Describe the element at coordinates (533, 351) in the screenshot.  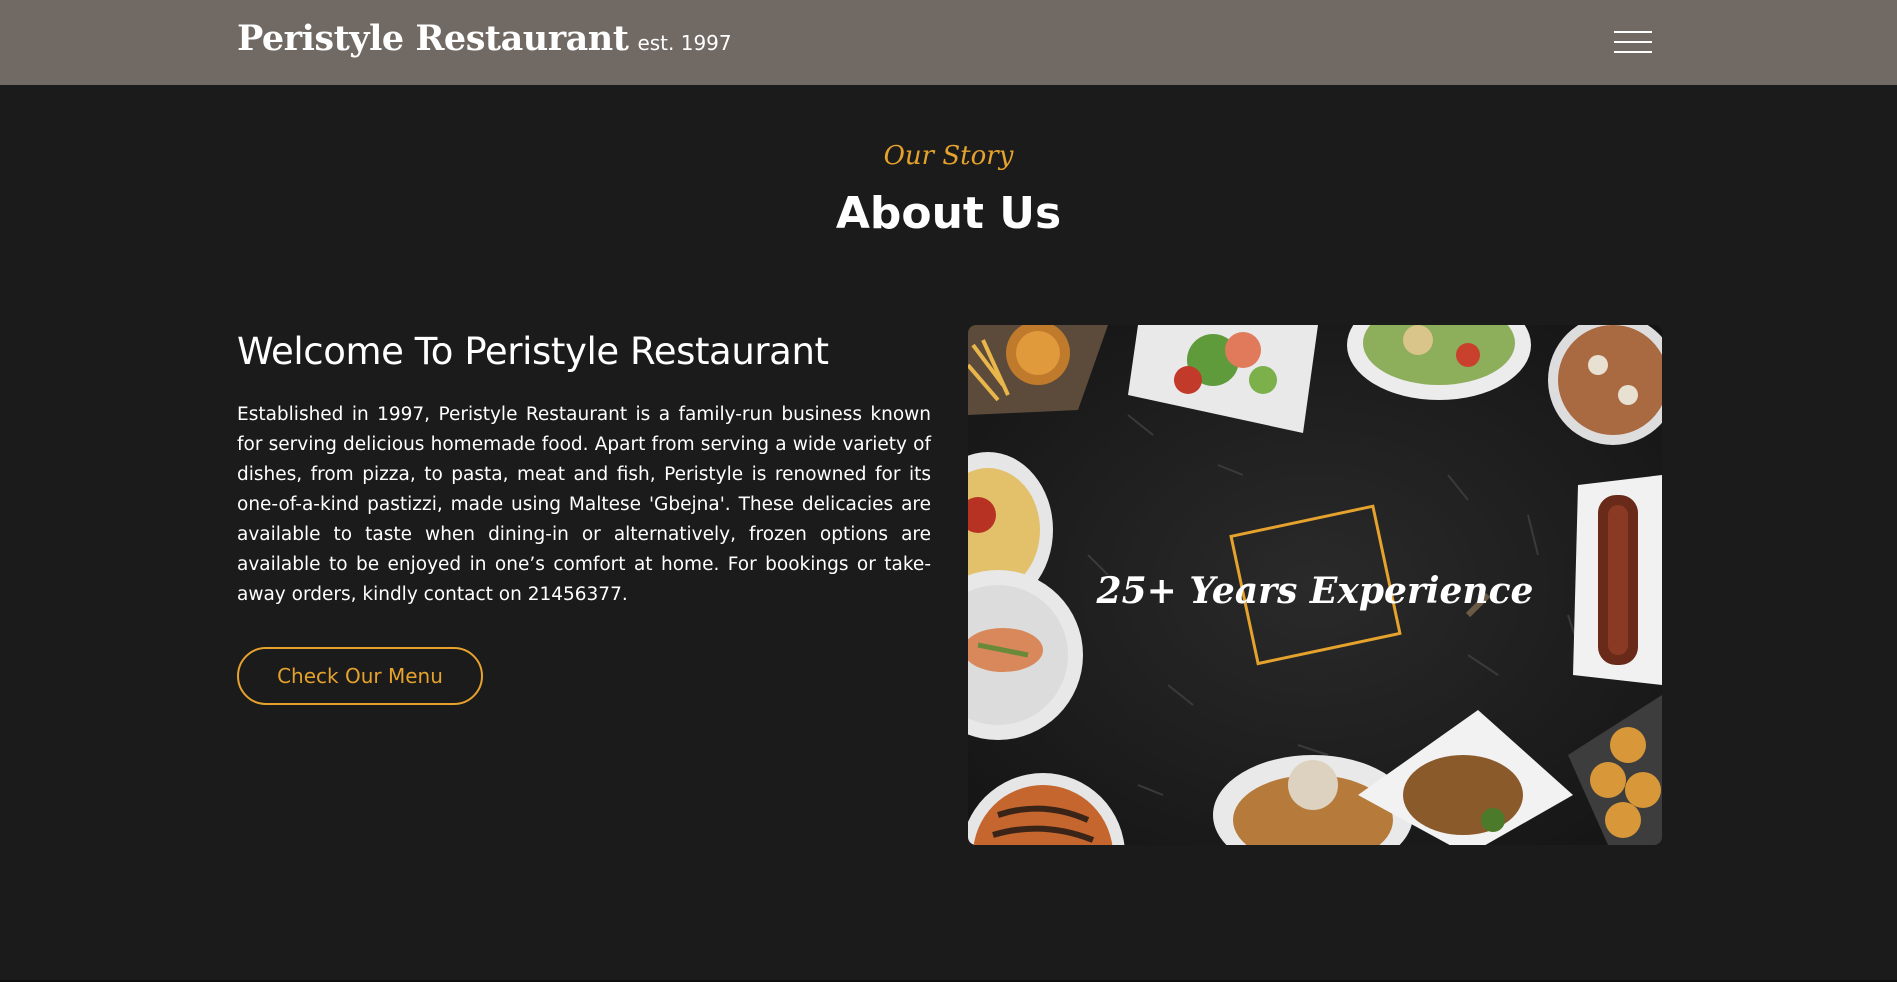
I see `welcome-heading: Welcome To Peristyle Restaurant` at that location.